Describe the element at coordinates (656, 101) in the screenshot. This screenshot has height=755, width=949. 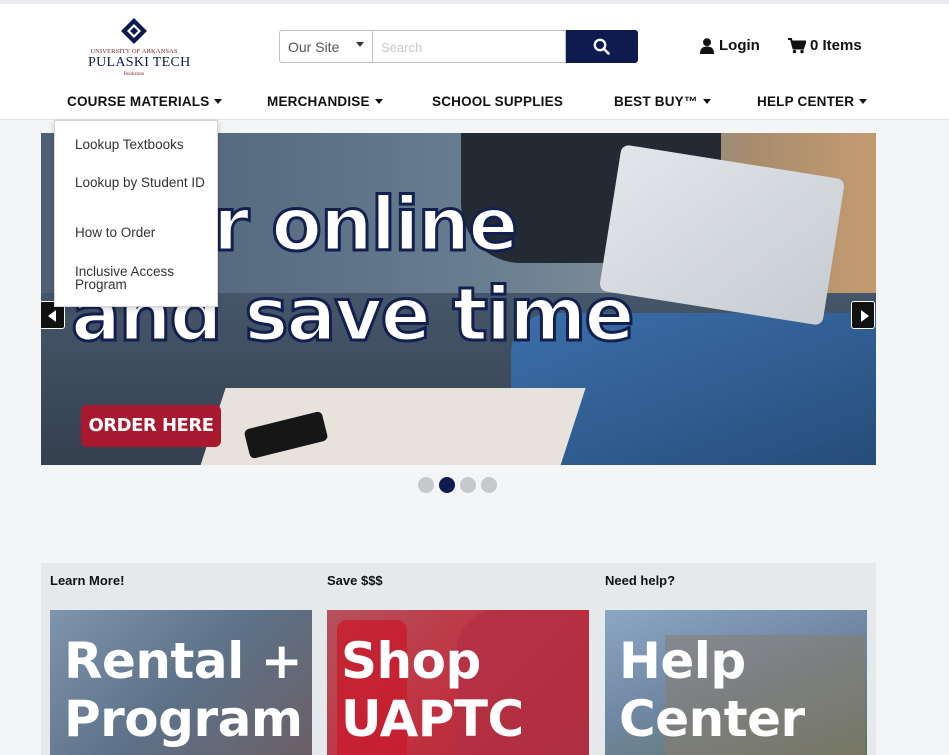
I see `nav-label: BEST BUY™` at that location.